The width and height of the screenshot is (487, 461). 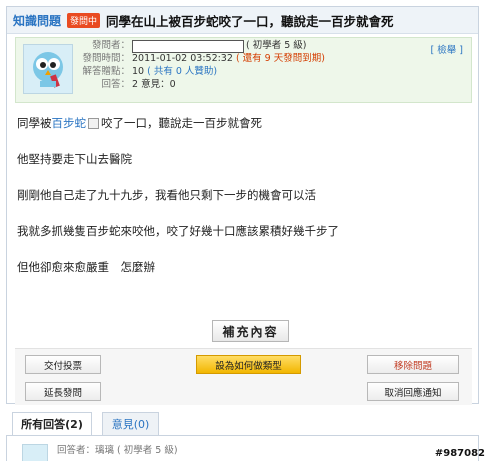 What do you see at coordinates (166, 195) in the screenshot?
I see `body-paragraph: 剛剛他自己走了九十九步，我看他只剩下一步的機會可以活` at bounding box center [166, 195].